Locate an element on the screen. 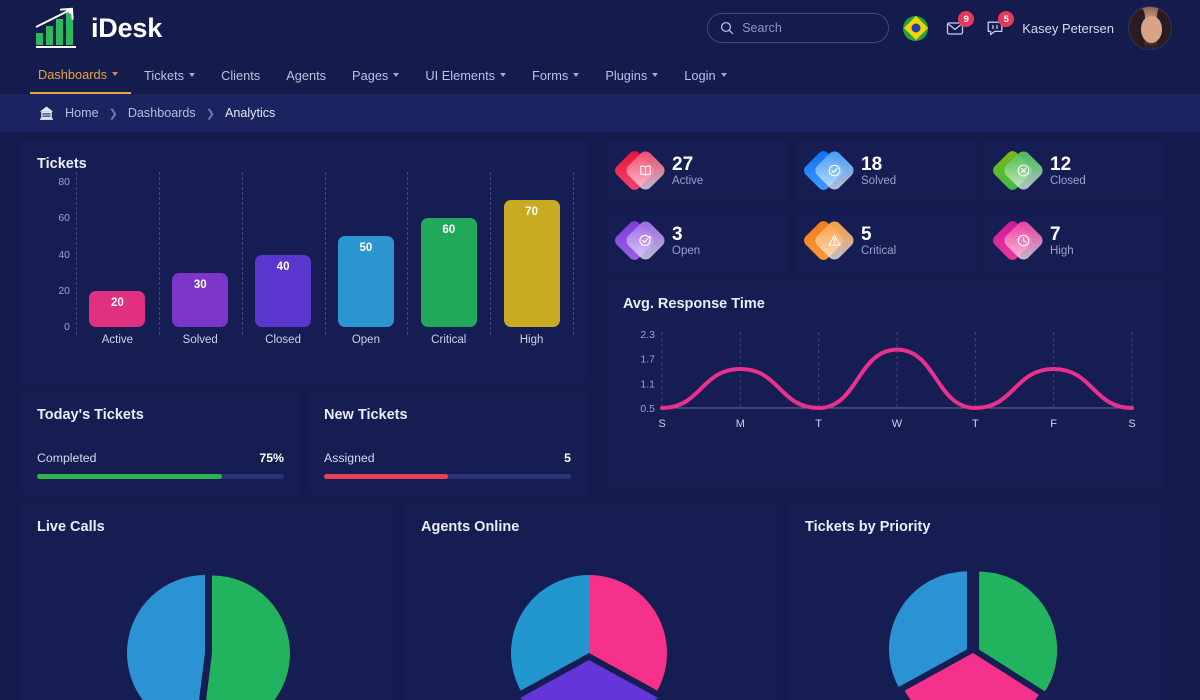 This screenshot has width=1200, height=700. stat-card-high: 7 High is located at coordinates (1074, 241).